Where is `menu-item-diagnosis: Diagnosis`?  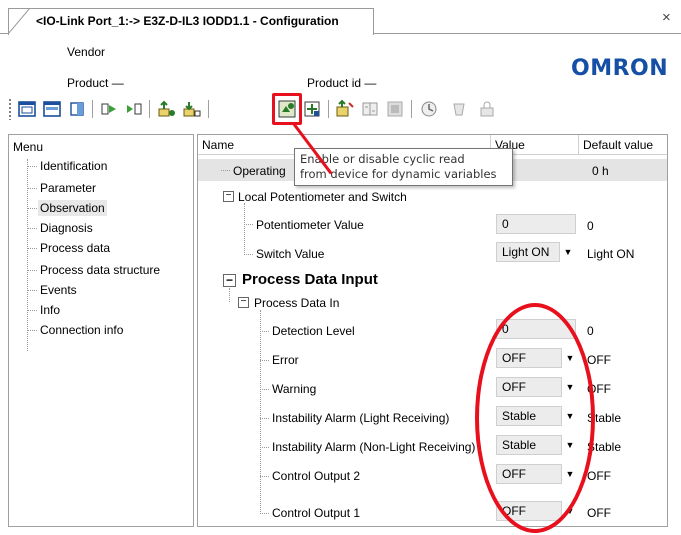
menu-item-diagnosis: Diagnosis is located at coordinates (66, 228).